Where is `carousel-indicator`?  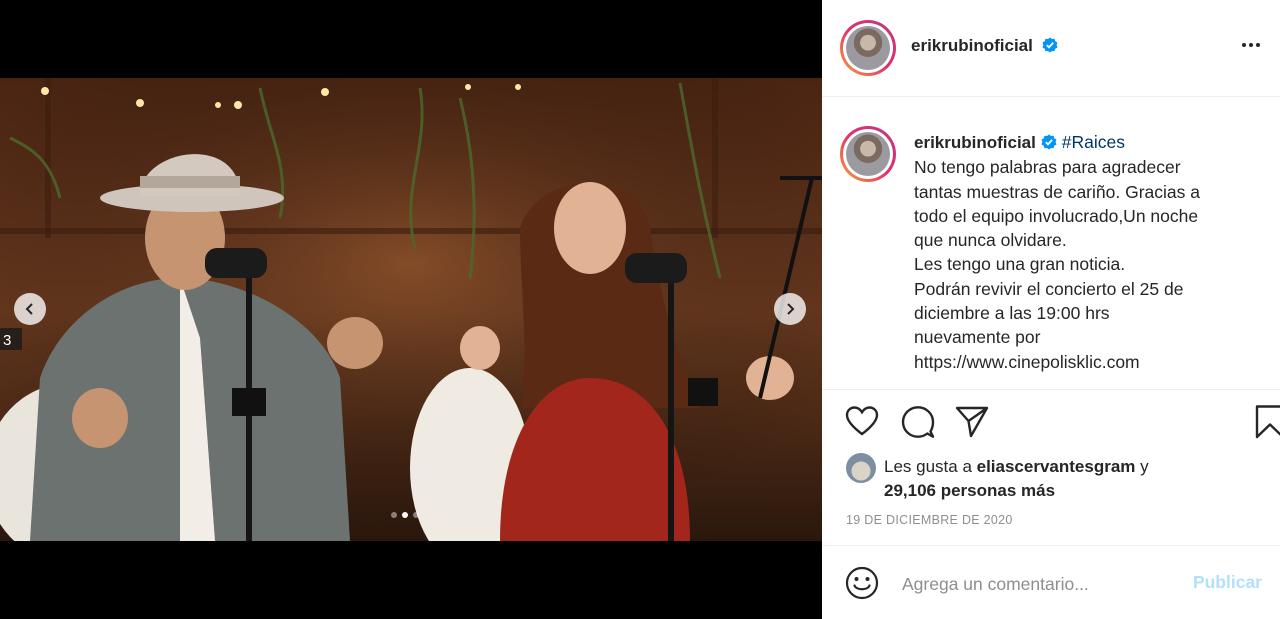 carousel-indicator is located at coordinates (405, 515).